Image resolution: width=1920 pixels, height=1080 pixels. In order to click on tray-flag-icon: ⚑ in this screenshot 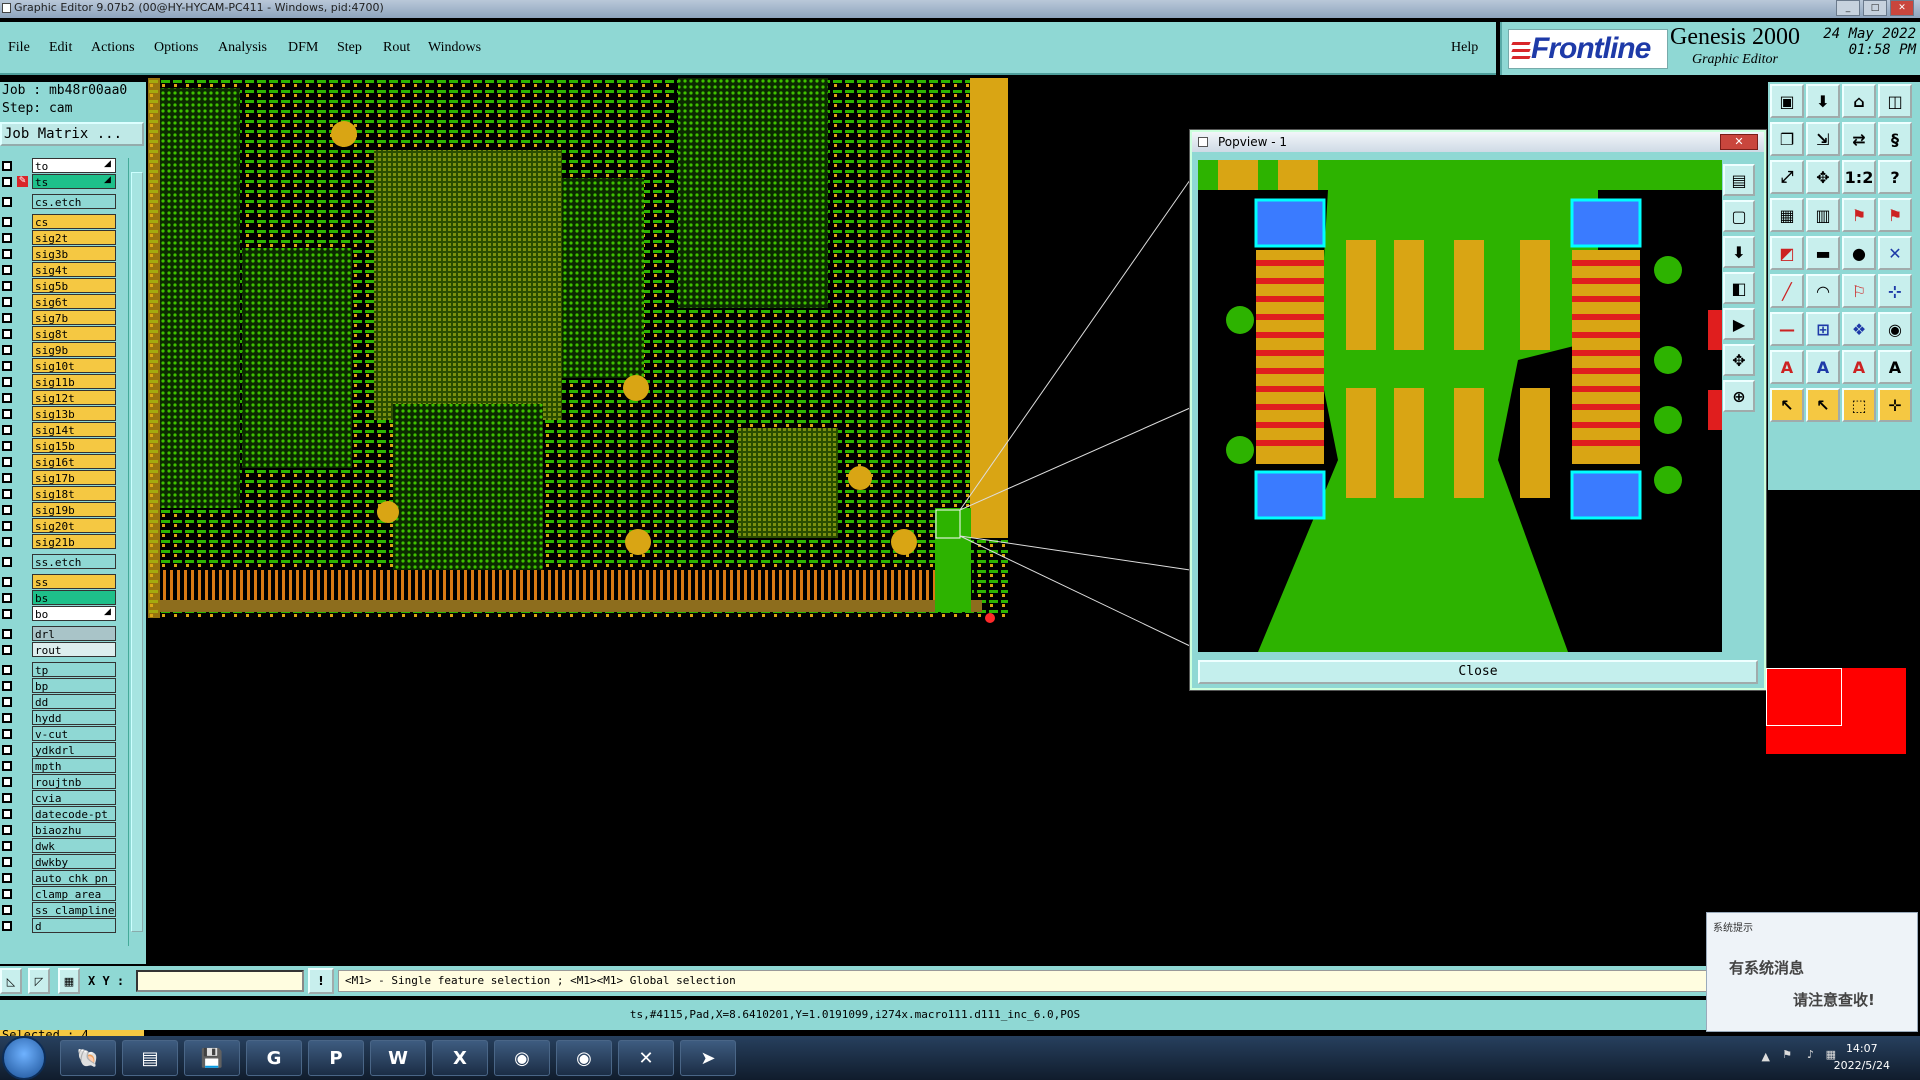, I will do `click(1787, 1054)`.